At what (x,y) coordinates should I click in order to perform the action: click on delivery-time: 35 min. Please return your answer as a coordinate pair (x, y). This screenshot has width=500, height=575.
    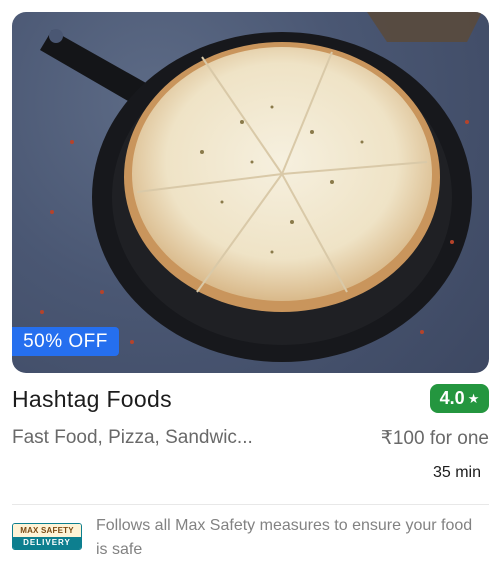
    Looking at the image, I should click on (456, 472).